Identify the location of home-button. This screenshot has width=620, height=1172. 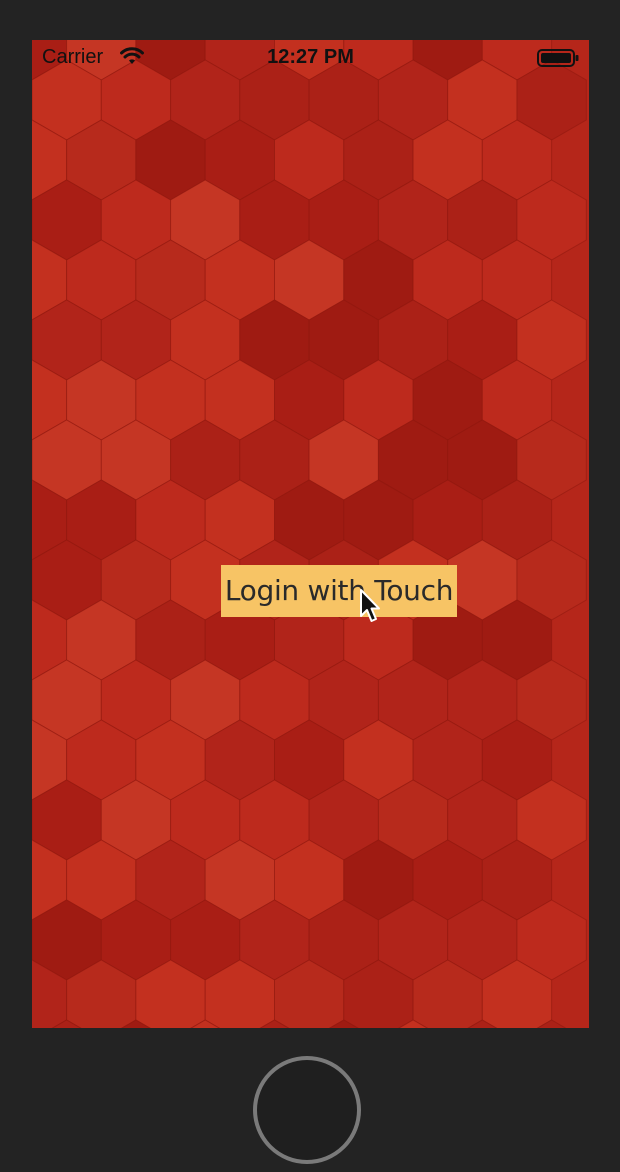
(307, 1110).